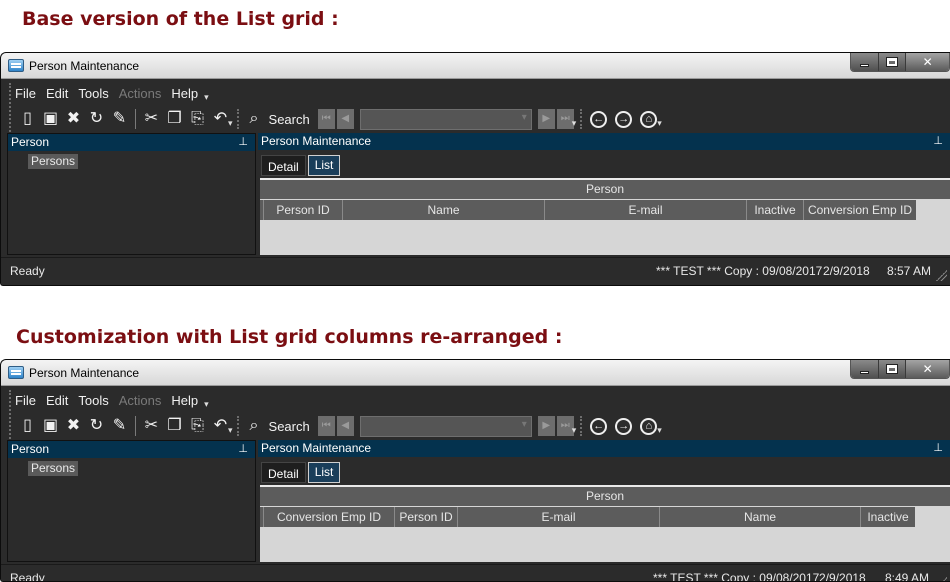  I want to click on app-icon, so click(16, 65).